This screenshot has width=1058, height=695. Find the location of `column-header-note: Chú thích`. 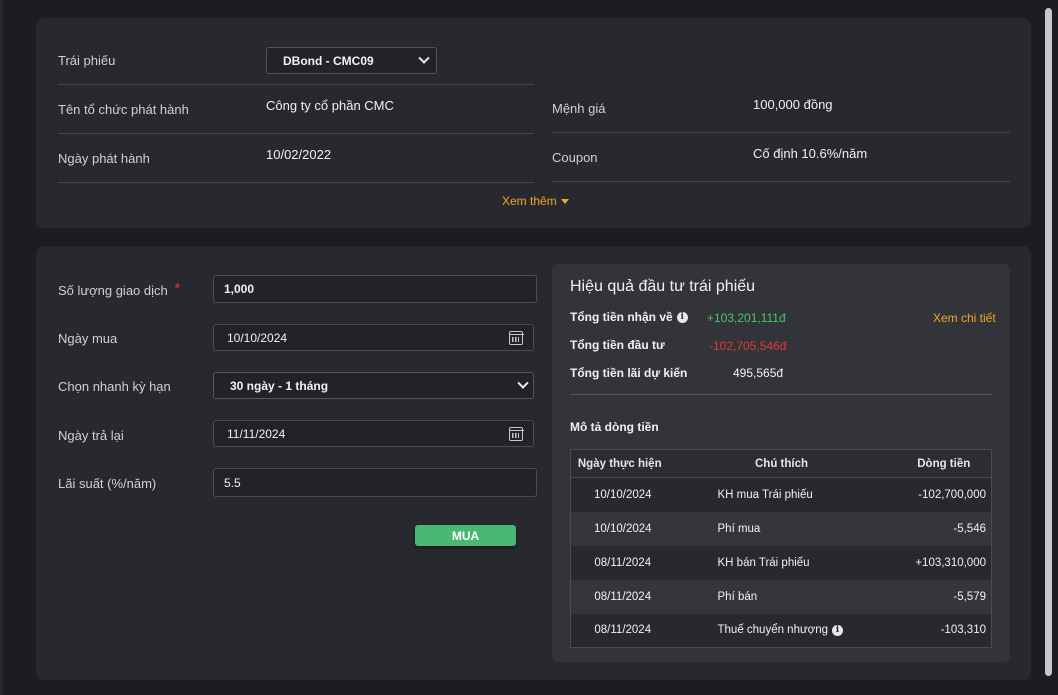

column-header-note: Chú thích is located at coordinates (781, 463).